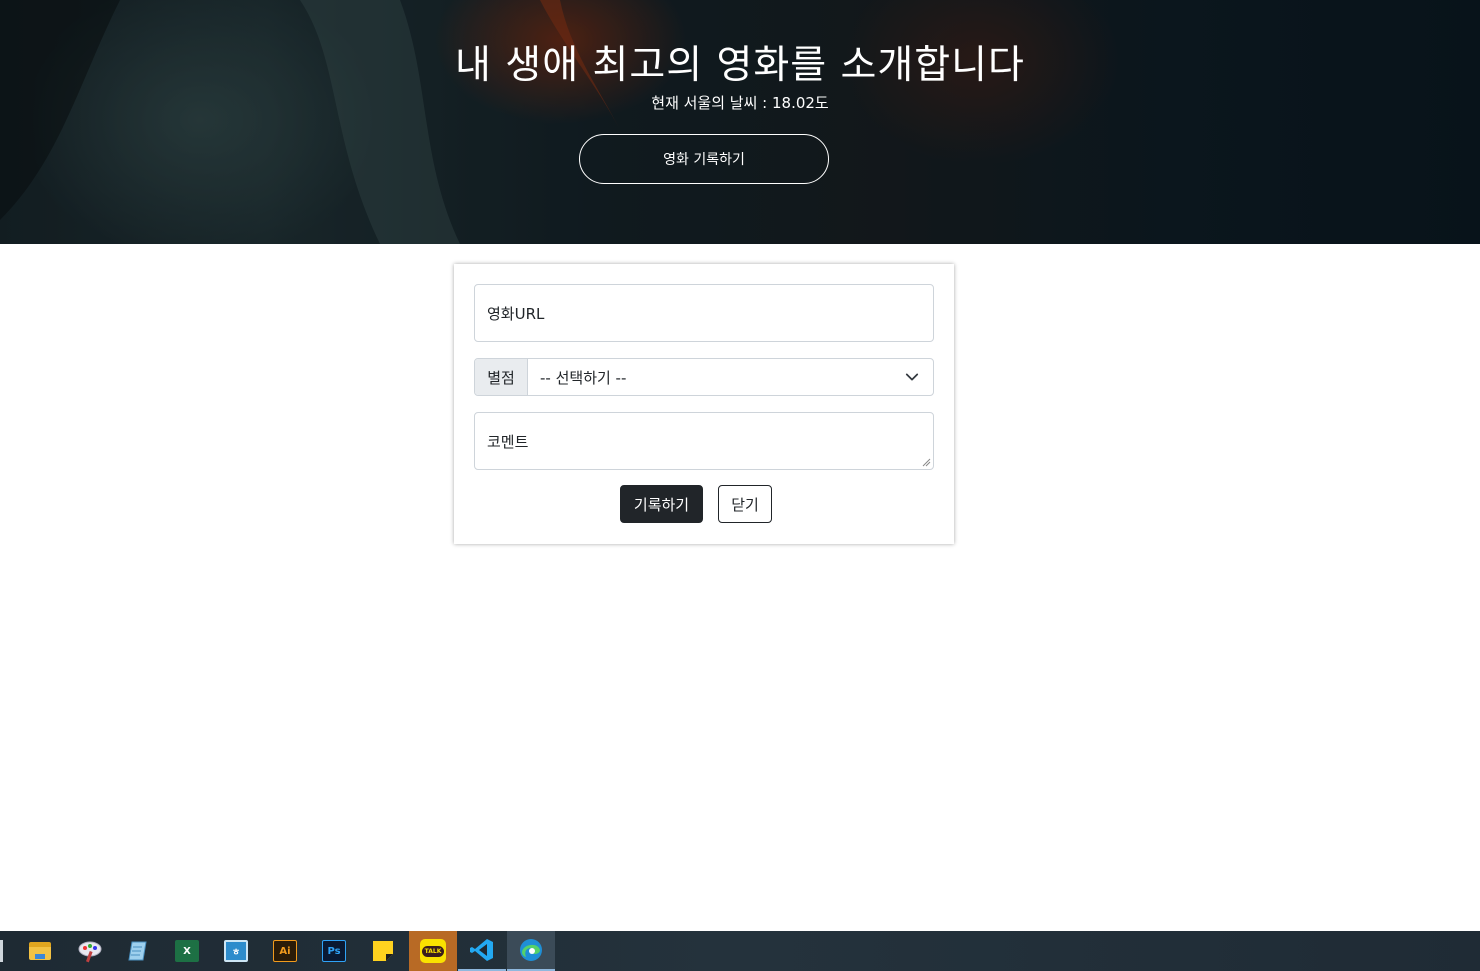 The image size is (1480, 971). What do you see at coordinates (704, 441) in the screenshot?
I see `comment-textarea: 코멘트` at bounding box center [704, 441].